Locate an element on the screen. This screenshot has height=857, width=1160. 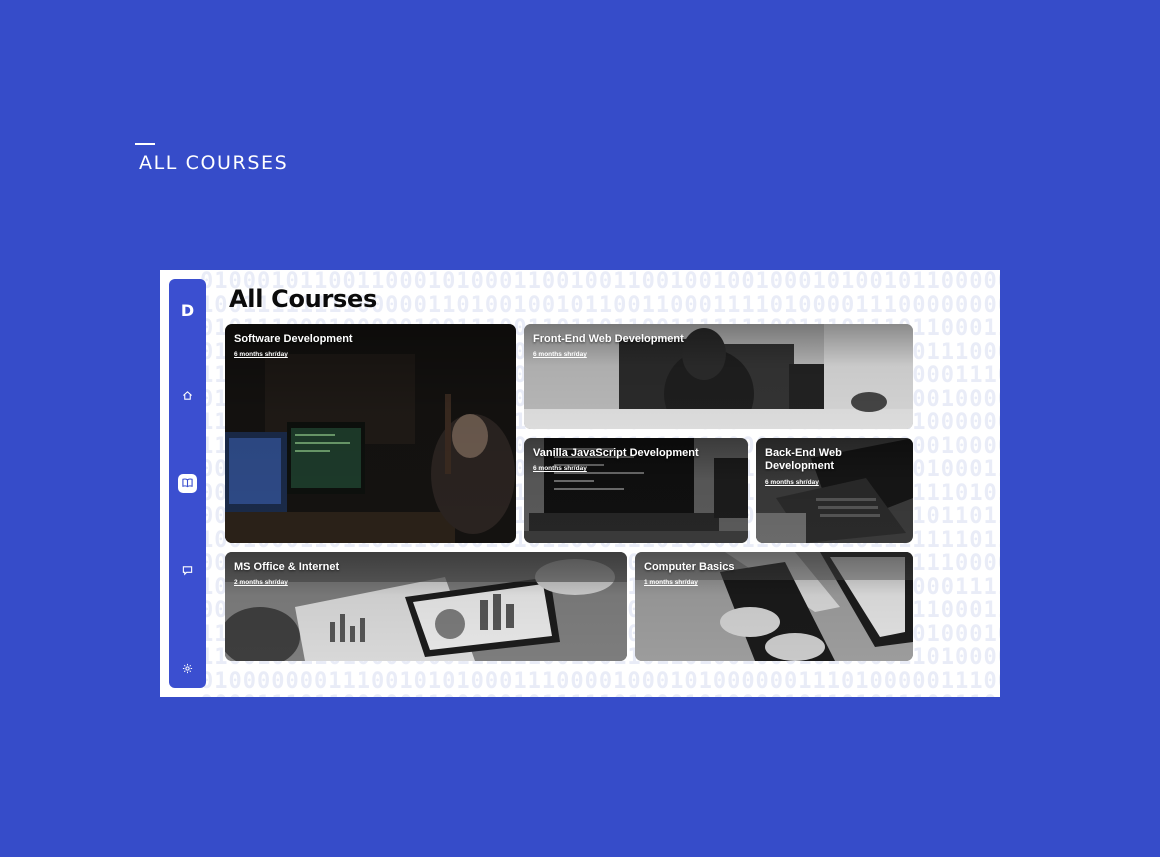
nav-home-button is located at coordinates (187, 396).